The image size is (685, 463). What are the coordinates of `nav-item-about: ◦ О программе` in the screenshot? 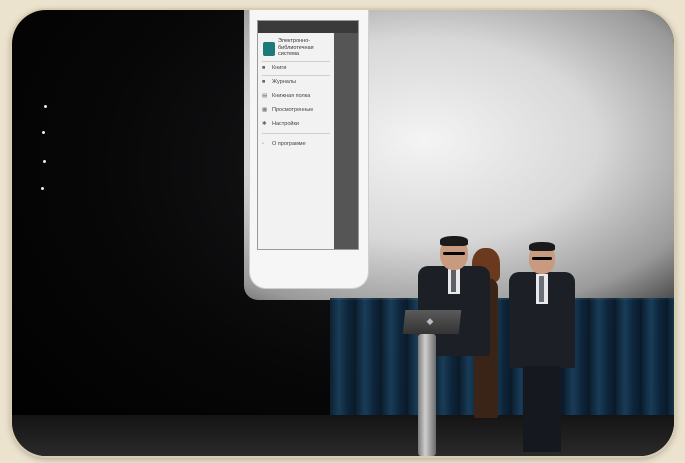 It's located at (298, 144).